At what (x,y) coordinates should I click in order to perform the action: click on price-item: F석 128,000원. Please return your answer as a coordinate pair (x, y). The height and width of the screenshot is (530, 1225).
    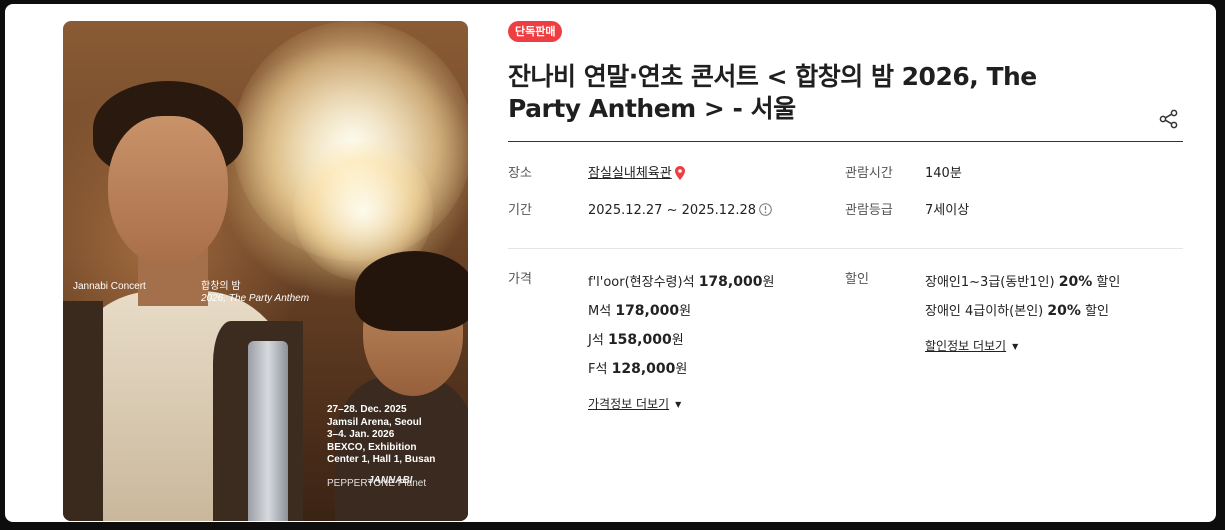
    Looking at the image, I should click on (638, 369).